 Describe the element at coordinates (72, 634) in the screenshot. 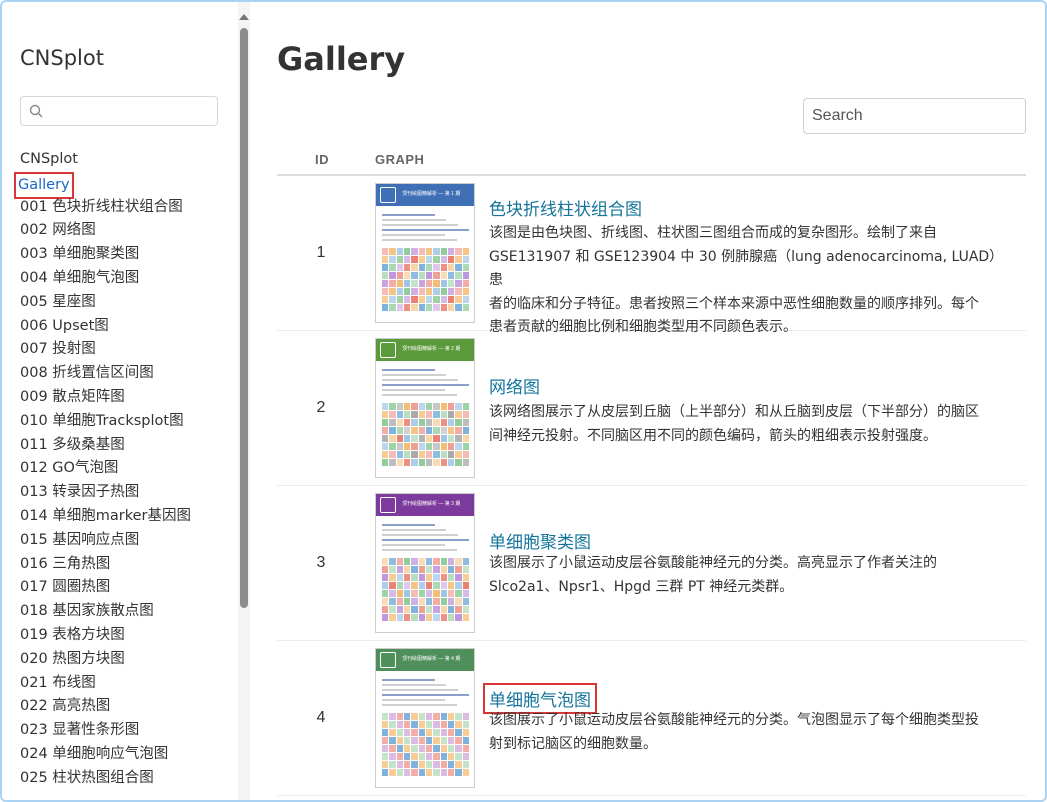

I see `sidebar-item-label: 019 表格方块图` at that location.